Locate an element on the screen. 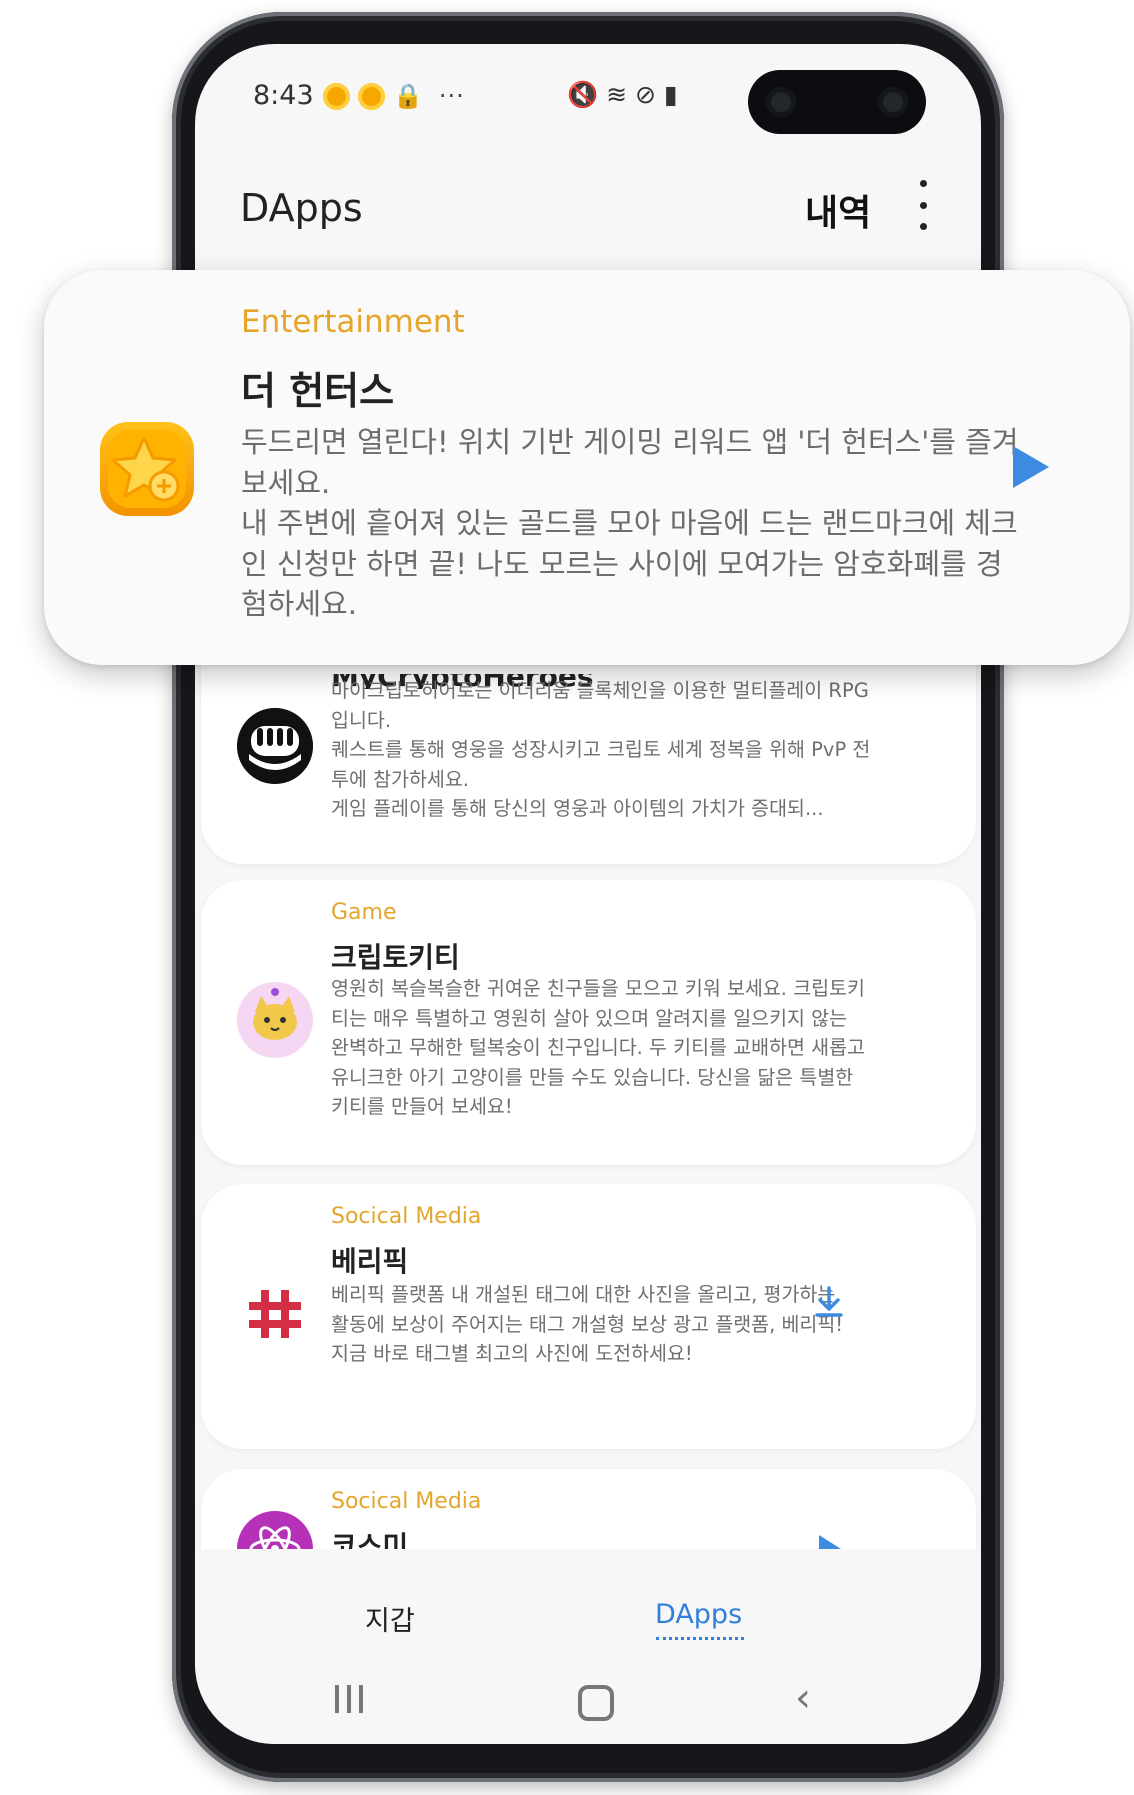 The width and height of the screenshot is (1134, 1795). the-hunters-star-icon is located at coordinates (147, 469).